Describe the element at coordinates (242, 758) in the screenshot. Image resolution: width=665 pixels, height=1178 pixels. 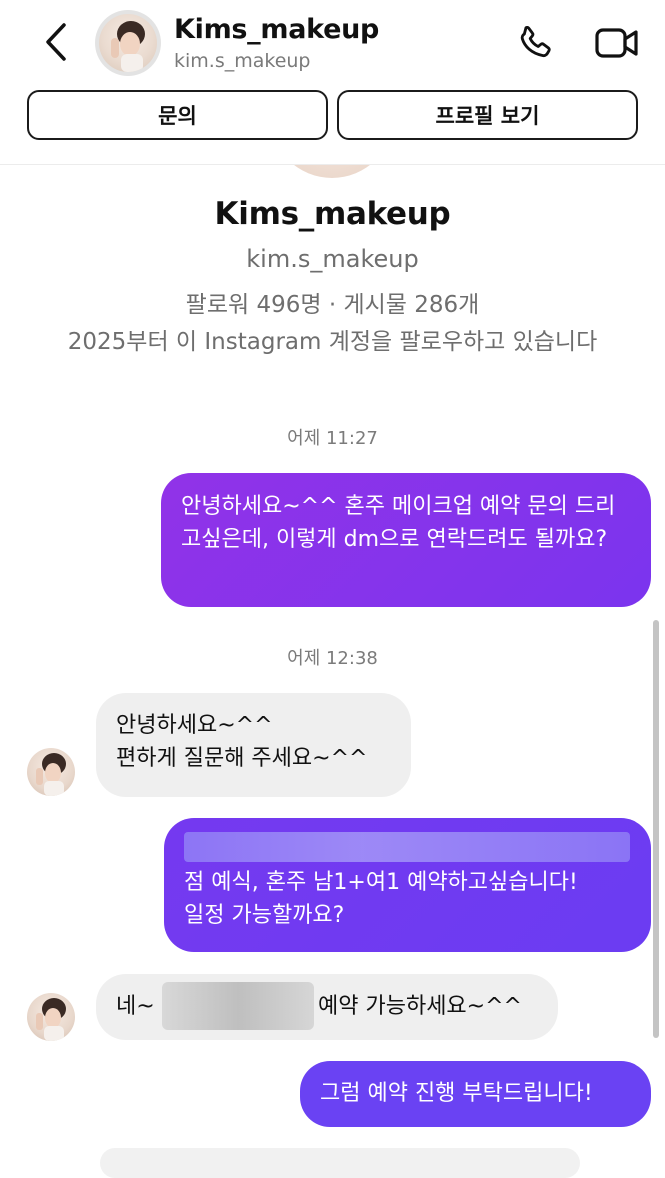
I see `message-text-line: 편하게 질문해 주세요~^^` at that location.